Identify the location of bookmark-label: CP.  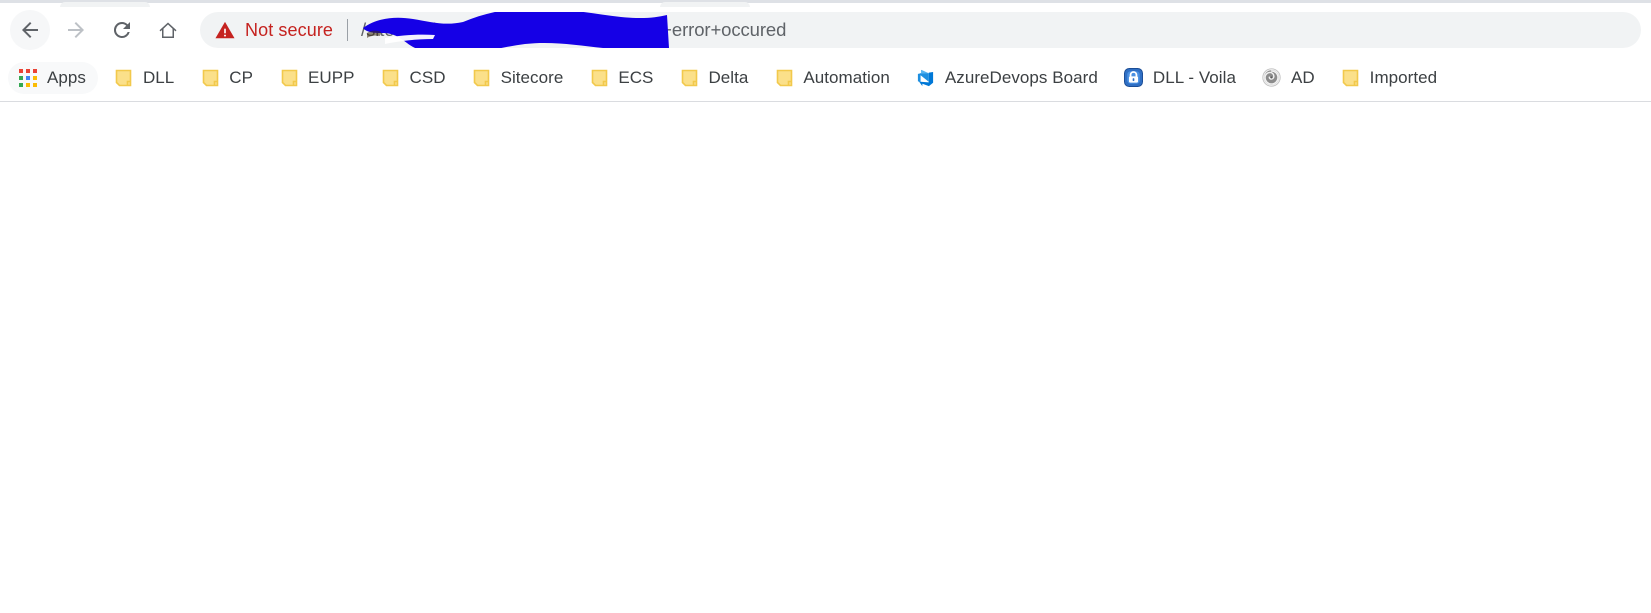
(241, 77).